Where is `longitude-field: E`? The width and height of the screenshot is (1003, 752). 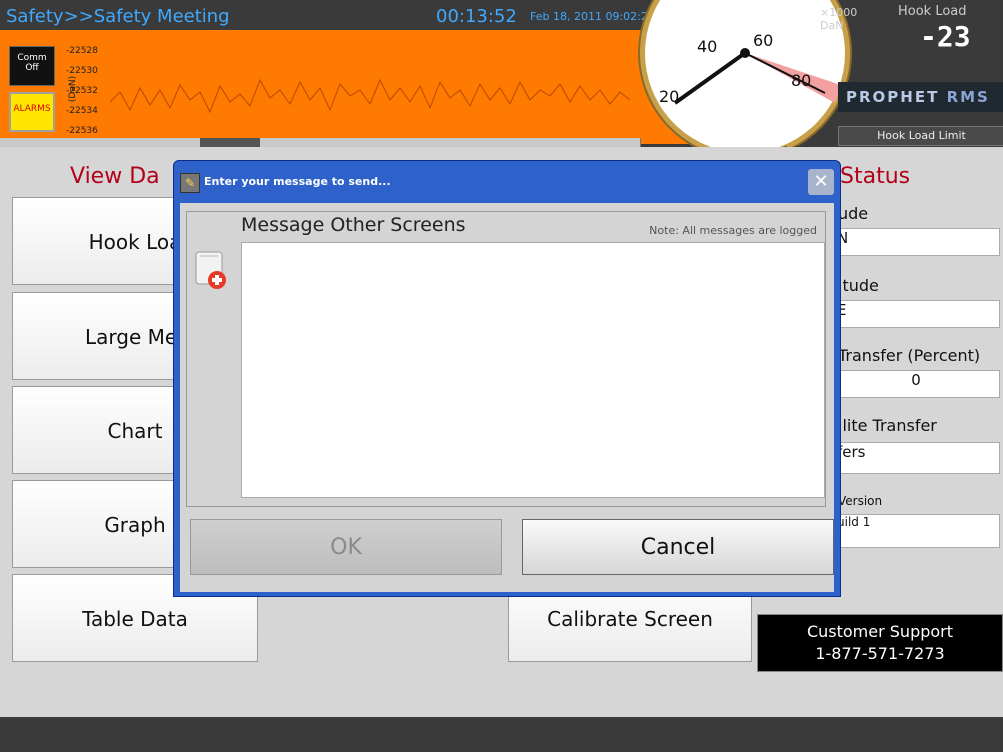
longitude-field: E is located at coordinates (916, 314).